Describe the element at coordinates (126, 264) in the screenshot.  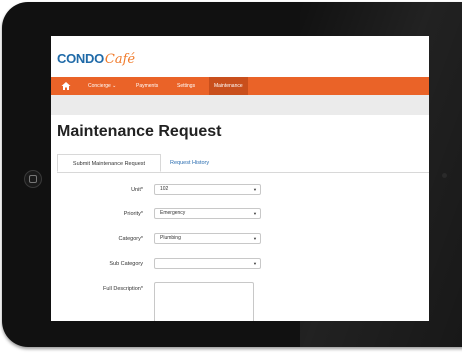
I see `sub-category-label: Sub Category` at that location.